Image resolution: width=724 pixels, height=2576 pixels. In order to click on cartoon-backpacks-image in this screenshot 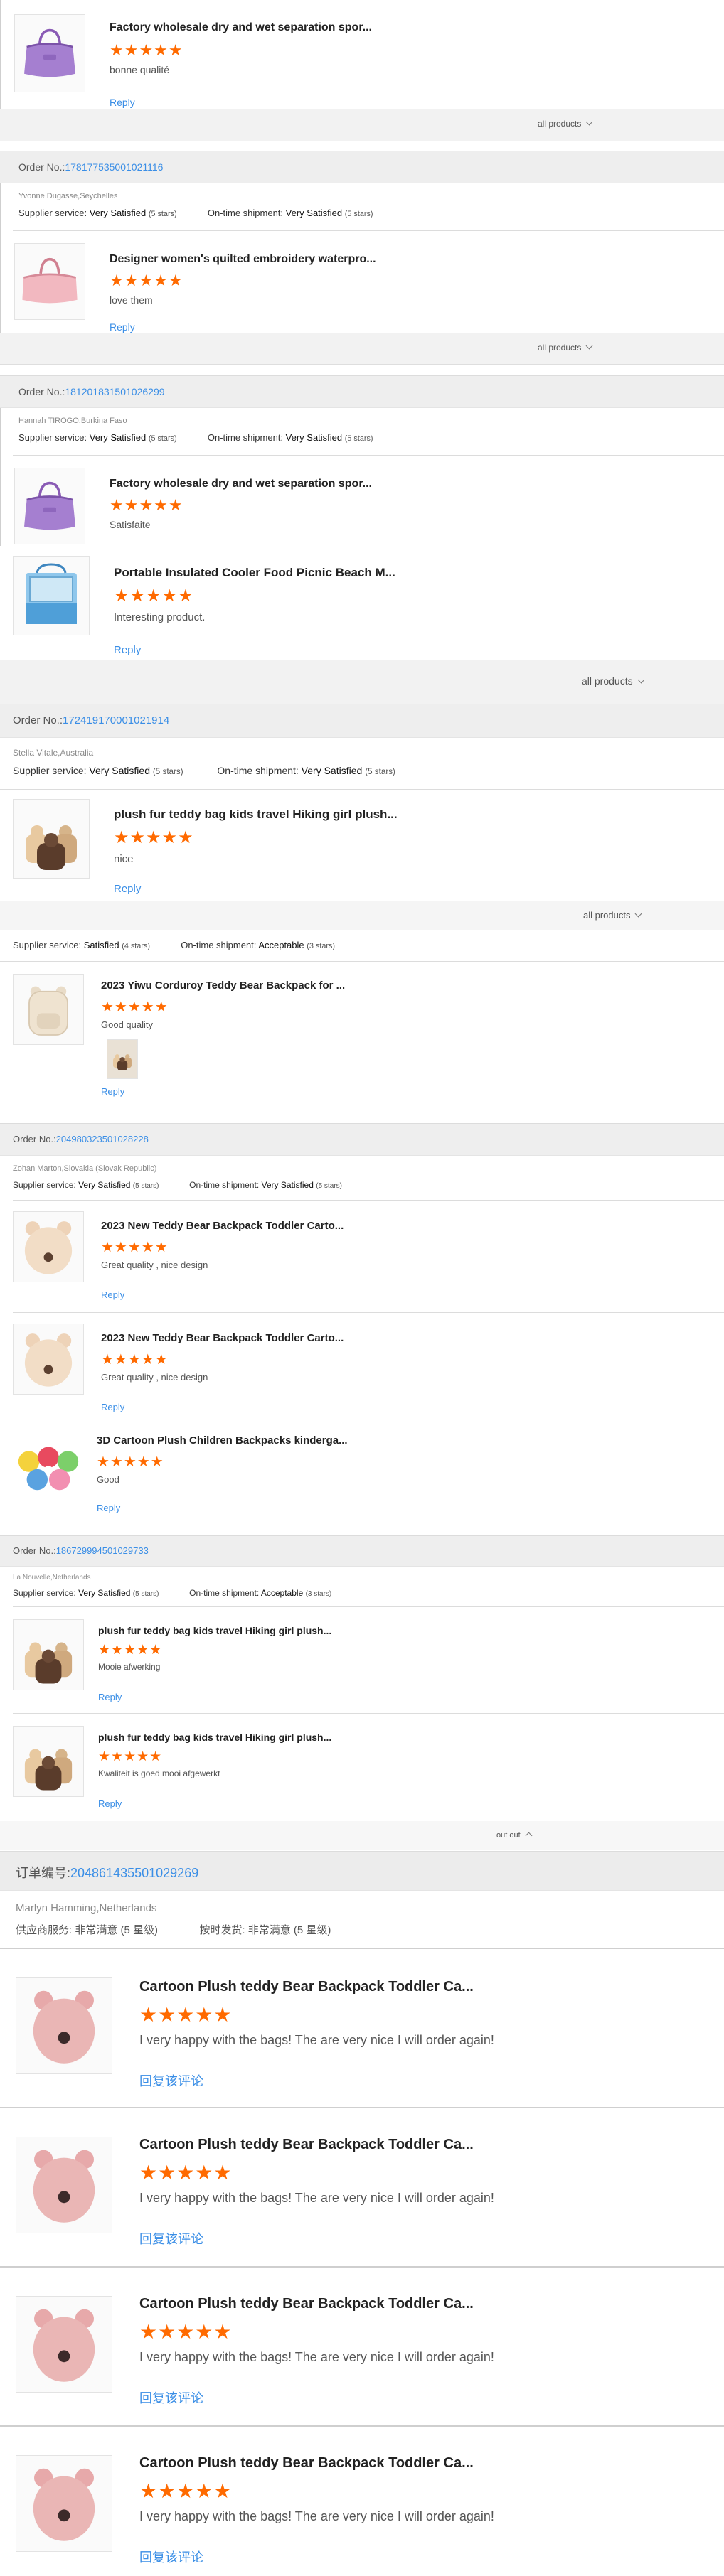, I will do `click(48, 1464)`.